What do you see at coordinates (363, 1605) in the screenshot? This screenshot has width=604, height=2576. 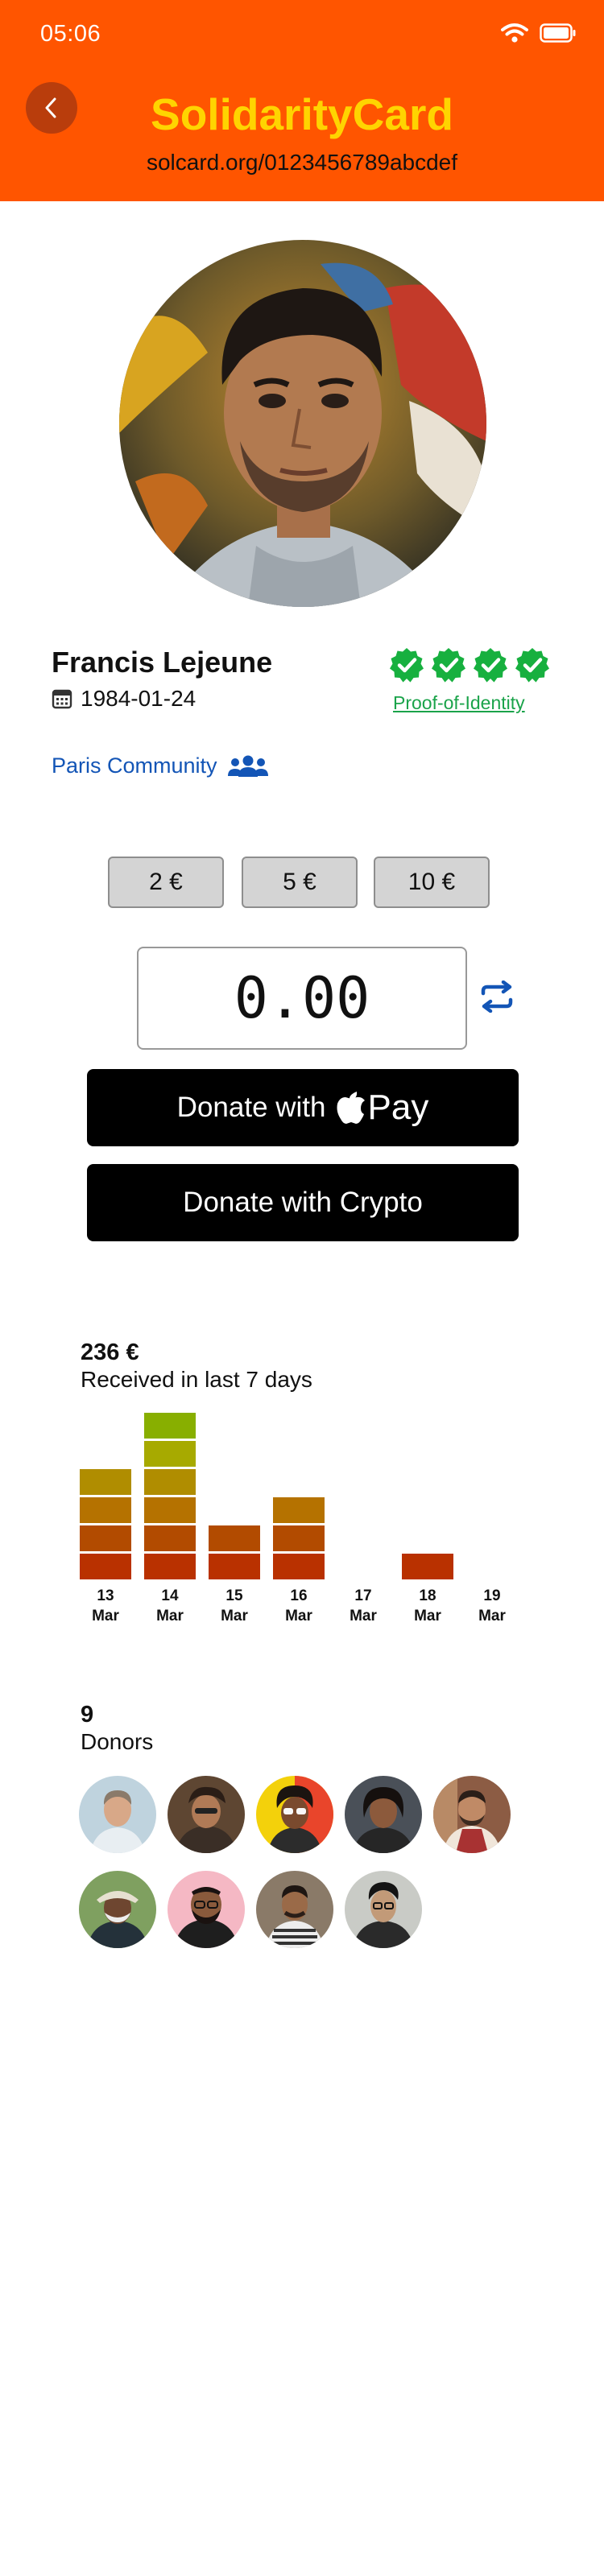 I see `x-tick-label: 17 Mar` at bounding box center [363, 1605].